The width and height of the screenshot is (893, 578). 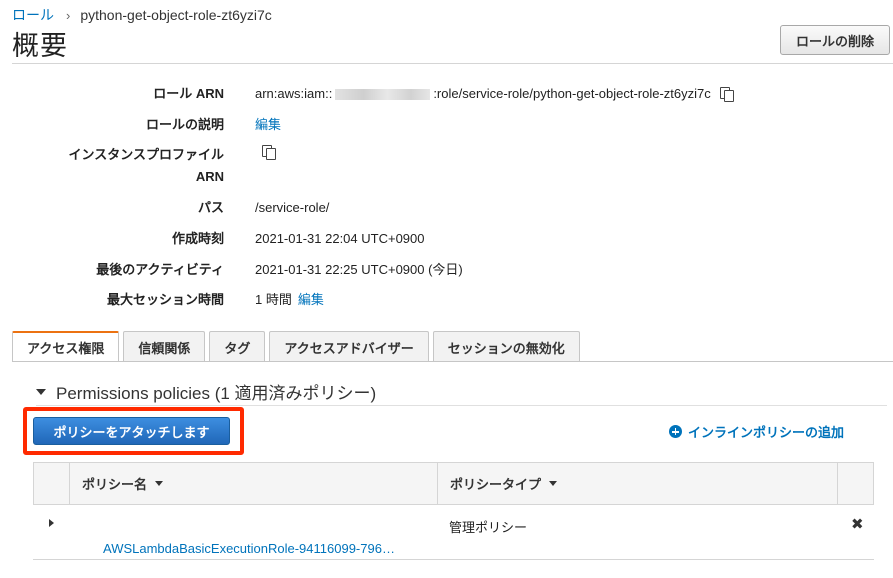 I want to click on table-header: ポリシー名 ポリシータイプ, so click(x=453, y=483).